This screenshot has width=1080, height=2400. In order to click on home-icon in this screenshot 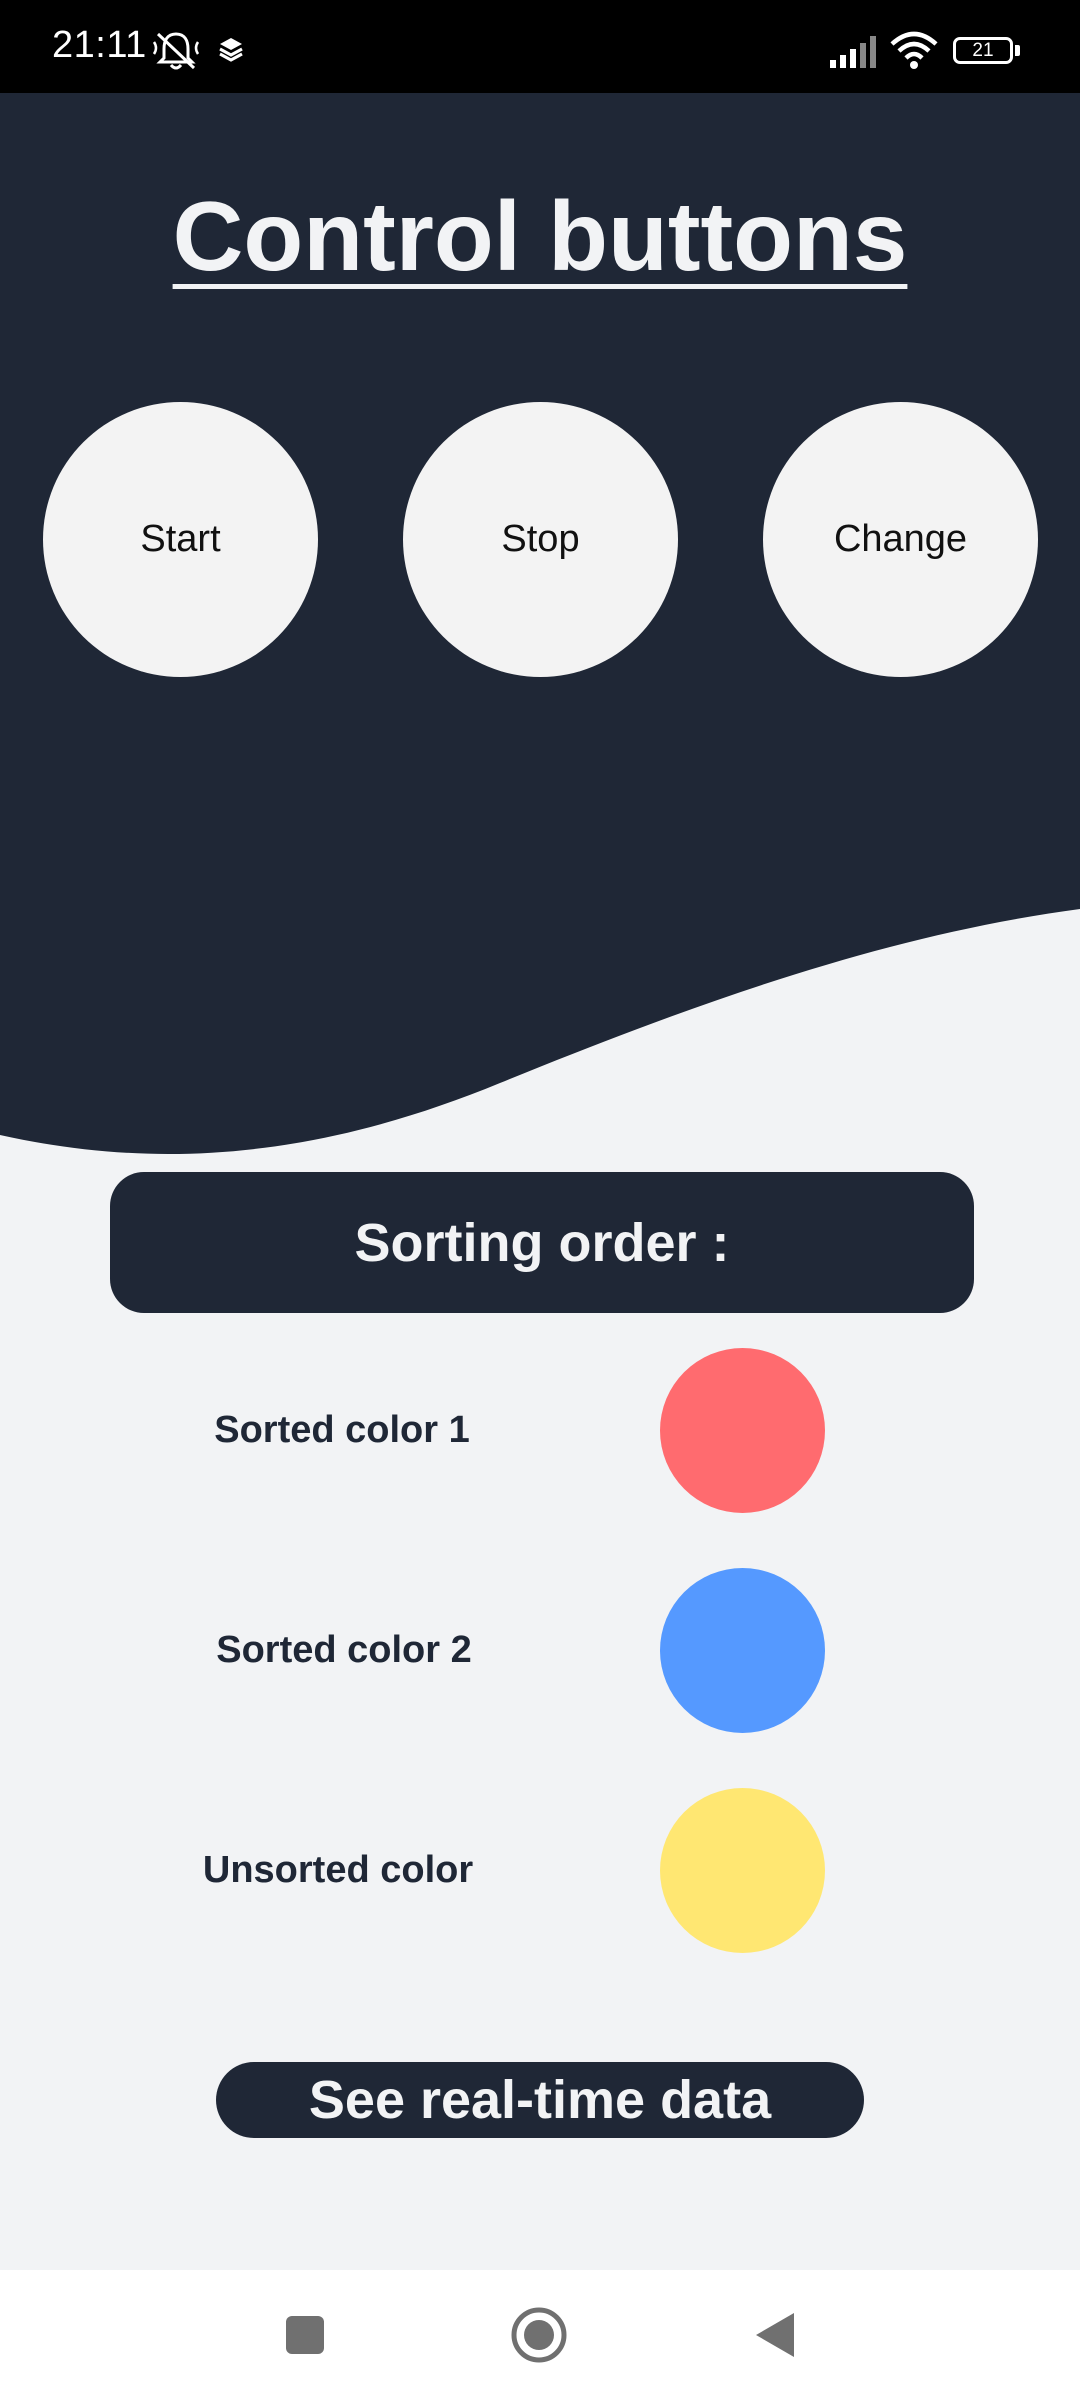, I will do `click(539, 2335)`.